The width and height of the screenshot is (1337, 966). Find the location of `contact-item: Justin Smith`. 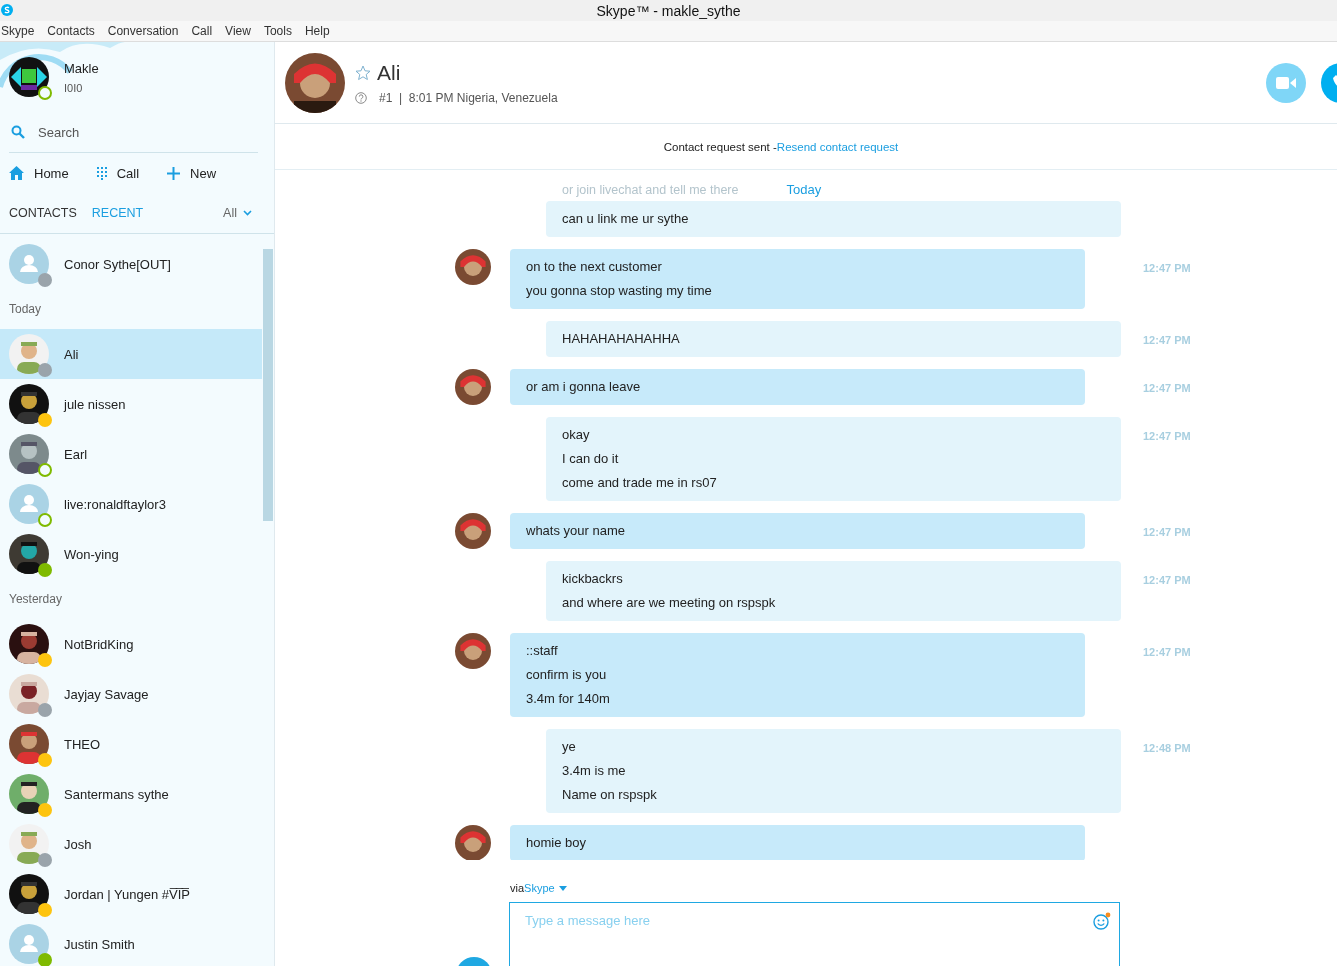

contact-item: Justin Smith is located at coordinates (131, 942).